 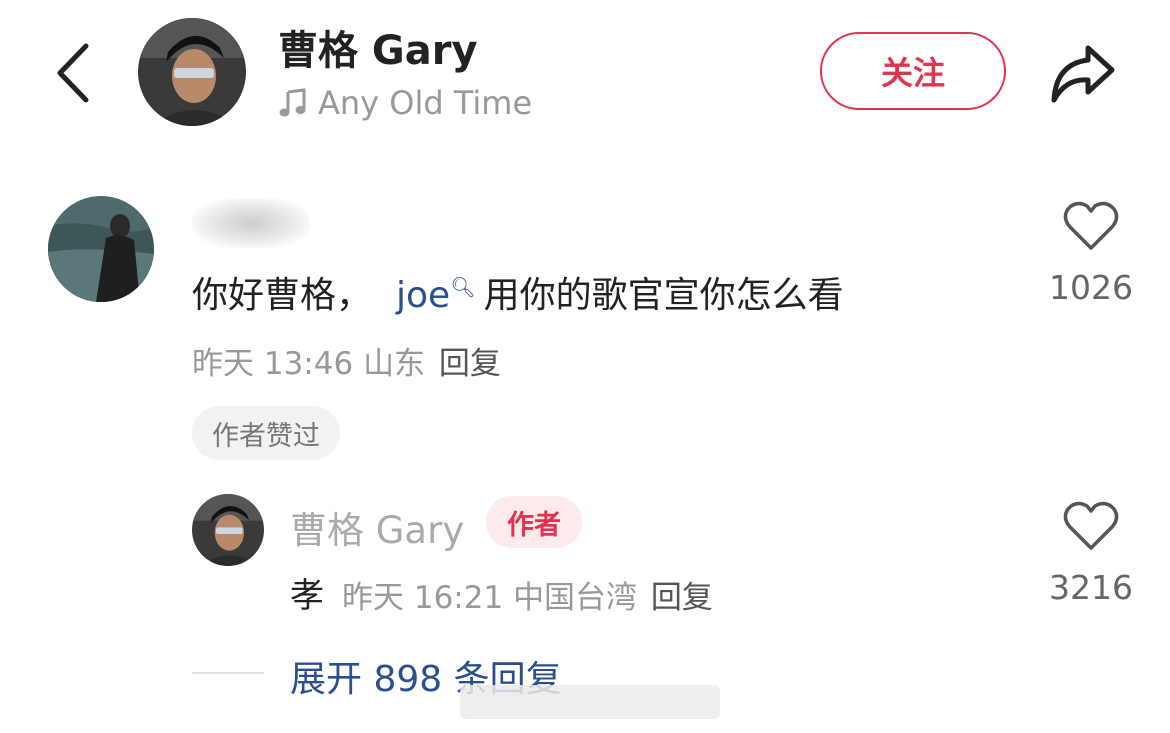 What do you see at coordinates (590, 702) in the screenshot?
I see `watermark-overlay` at bounding box center [590, 702].